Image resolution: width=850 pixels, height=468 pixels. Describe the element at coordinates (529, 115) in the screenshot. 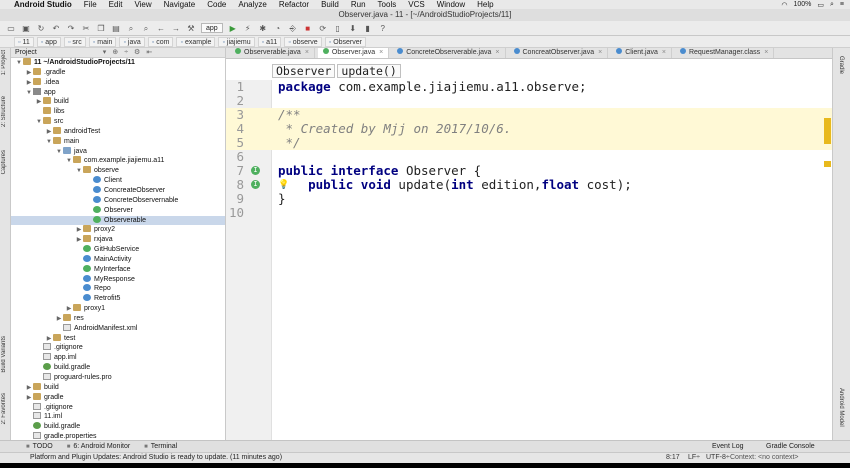

I see `code-line: 3 /**` at that location.